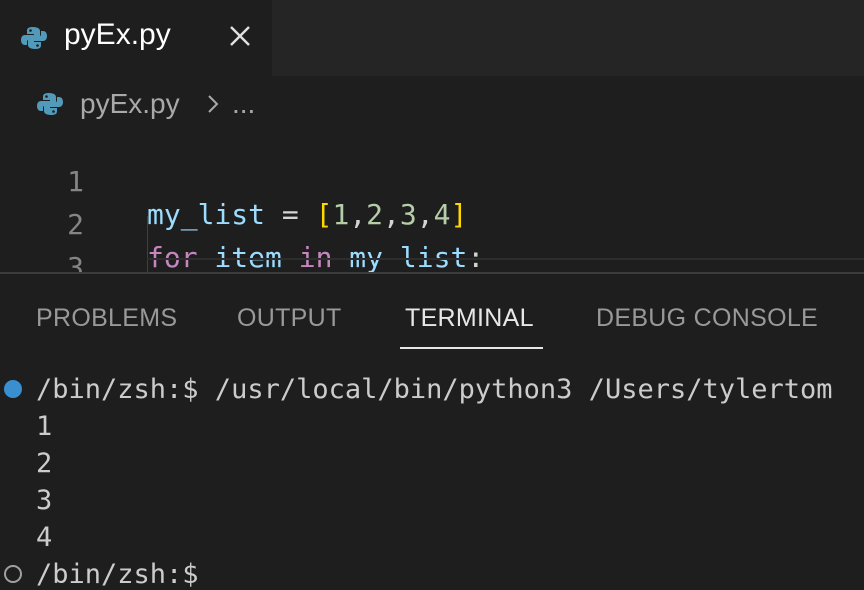  What do you see at coordinates (117, 34) in the screenshot?
I see `tab-filename: pyEx.py` at bounding box center [117, 34].